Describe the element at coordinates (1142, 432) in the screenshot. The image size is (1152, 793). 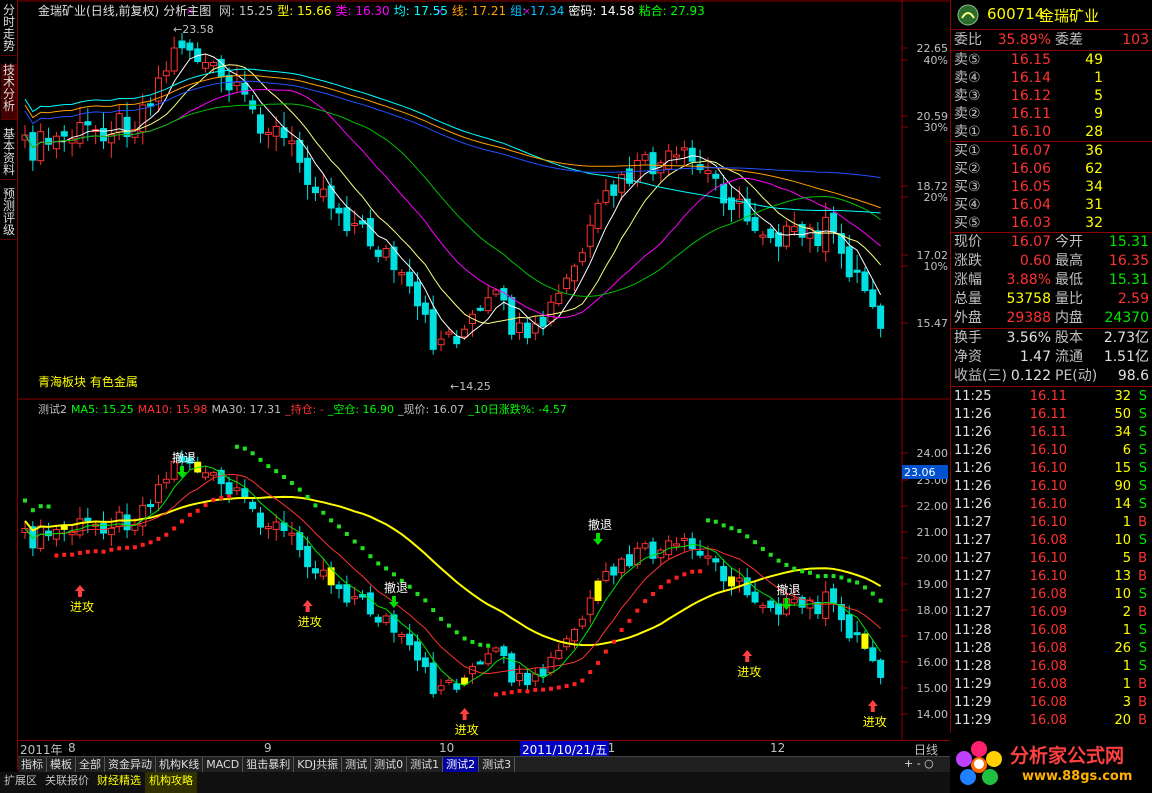
I see `tick-side: S` at that location.